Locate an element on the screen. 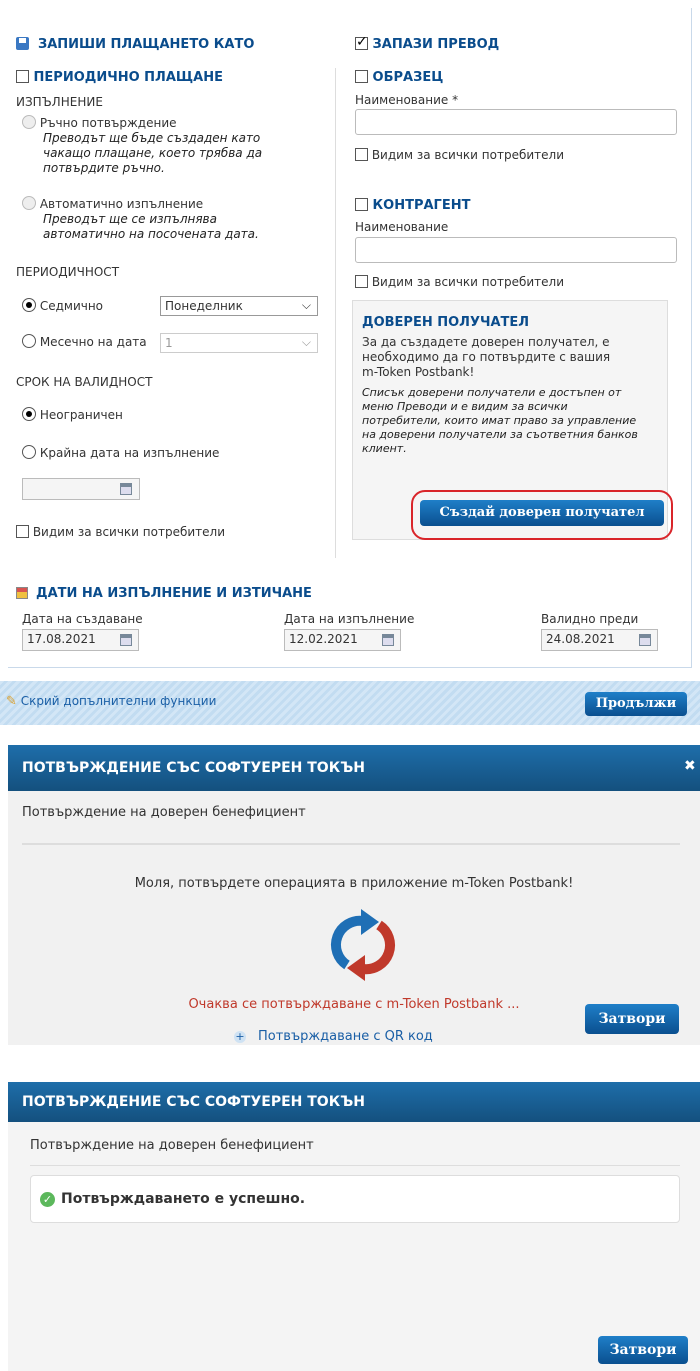 Image resolution: width=700 pixels, height=1371 pixels. save-transfer-checkbox: ЗАПАЗИ ПРЕВОД is located at coordinates (427, 43).